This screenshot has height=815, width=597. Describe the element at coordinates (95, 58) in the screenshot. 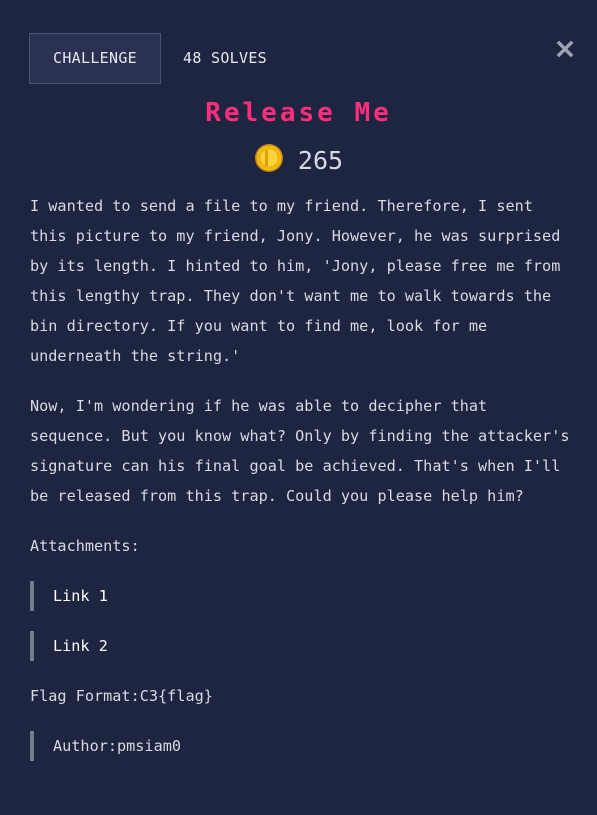

I see `tab-challenge: CHALLENGE` at that location.